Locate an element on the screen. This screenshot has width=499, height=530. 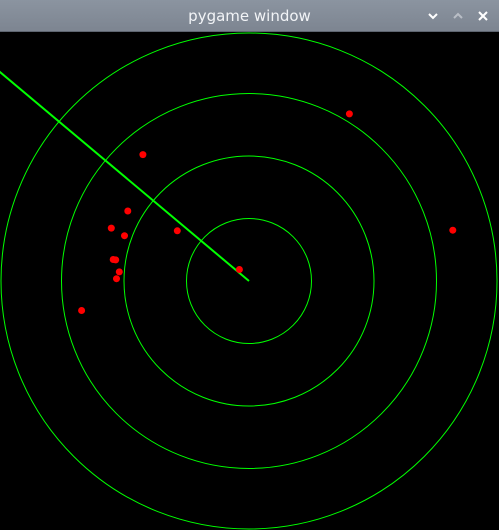
title-bar: pygame window is located at coordinates (249, 16).